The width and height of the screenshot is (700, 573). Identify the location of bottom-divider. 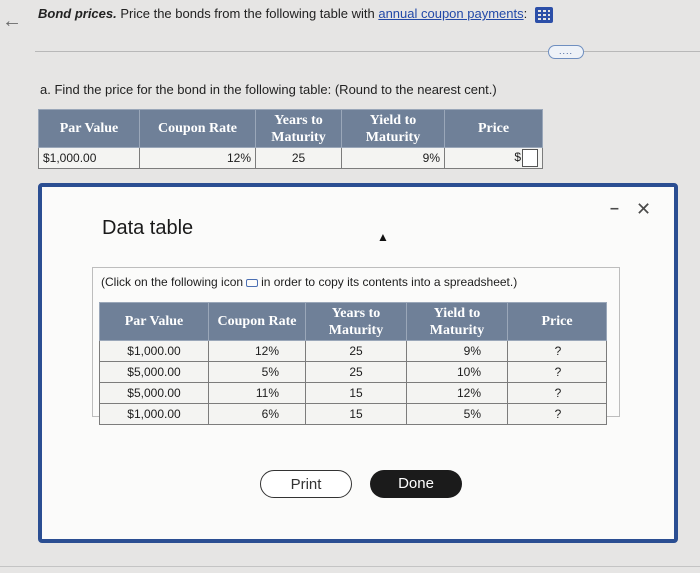
(350, 566).